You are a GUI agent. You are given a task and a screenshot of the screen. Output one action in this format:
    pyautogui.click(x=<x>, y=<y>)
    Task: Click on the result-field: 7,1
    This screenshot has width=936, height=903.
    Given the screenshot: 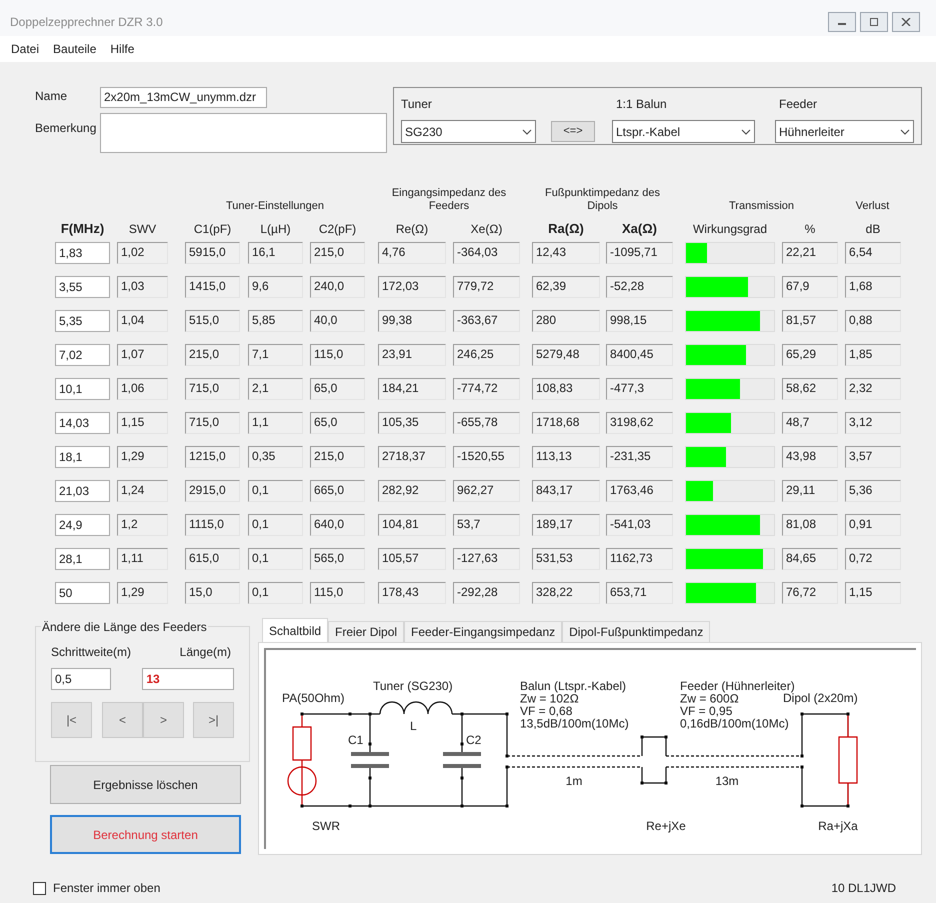 What is the action you would take?
    pyautogui.click(x=275, y=355)
    